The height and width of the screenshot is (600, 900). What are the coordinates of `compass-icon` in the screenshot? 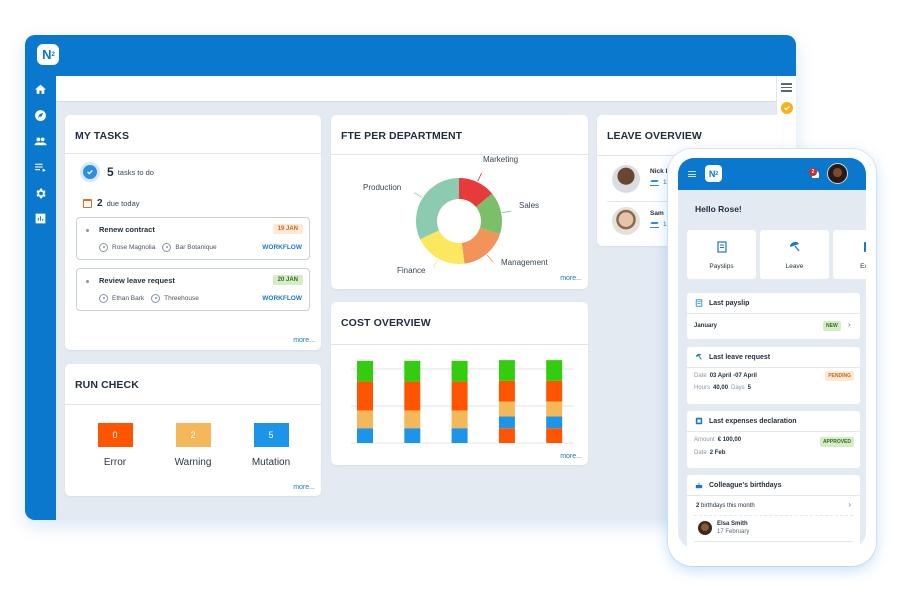 It's located at (40, 115).